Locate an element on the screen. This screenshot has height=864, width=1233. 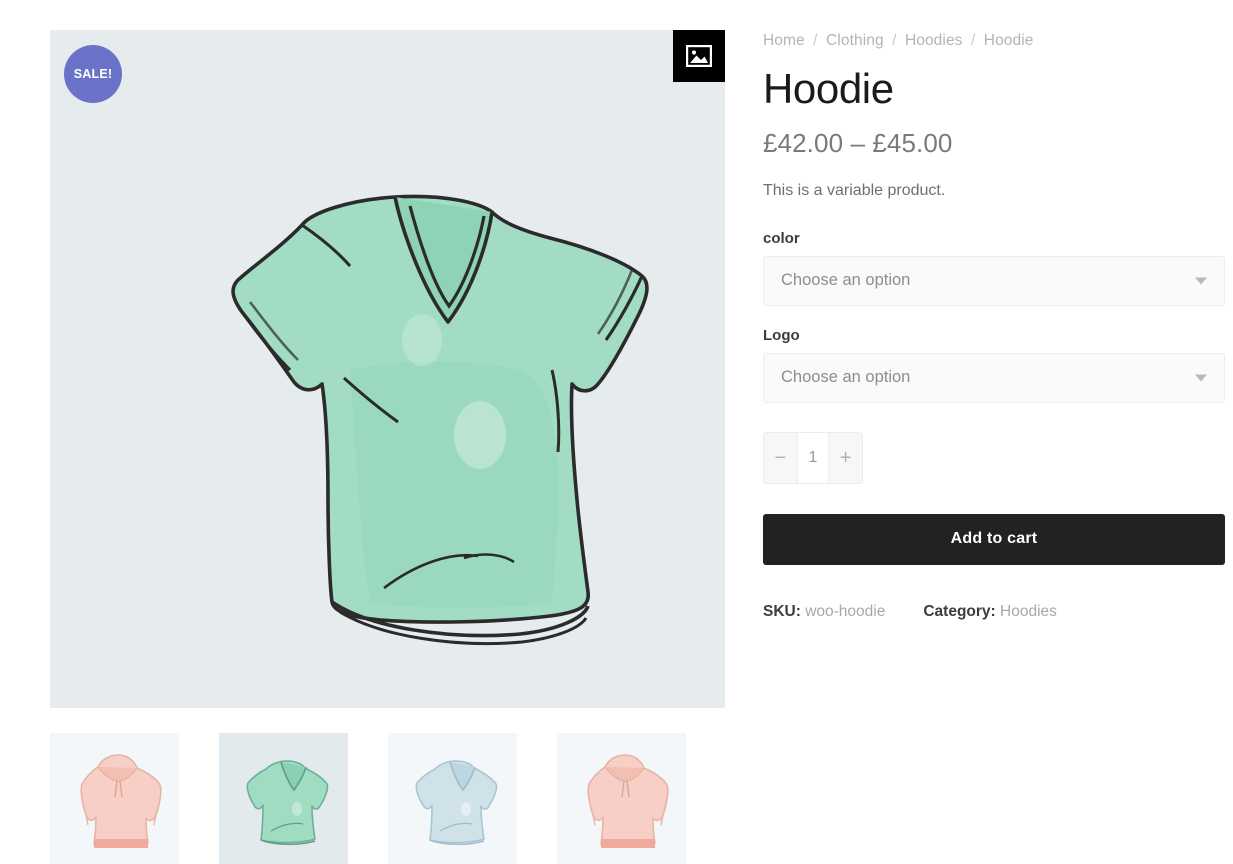
sku-label: SKU: is located at coordinates (782, 611).